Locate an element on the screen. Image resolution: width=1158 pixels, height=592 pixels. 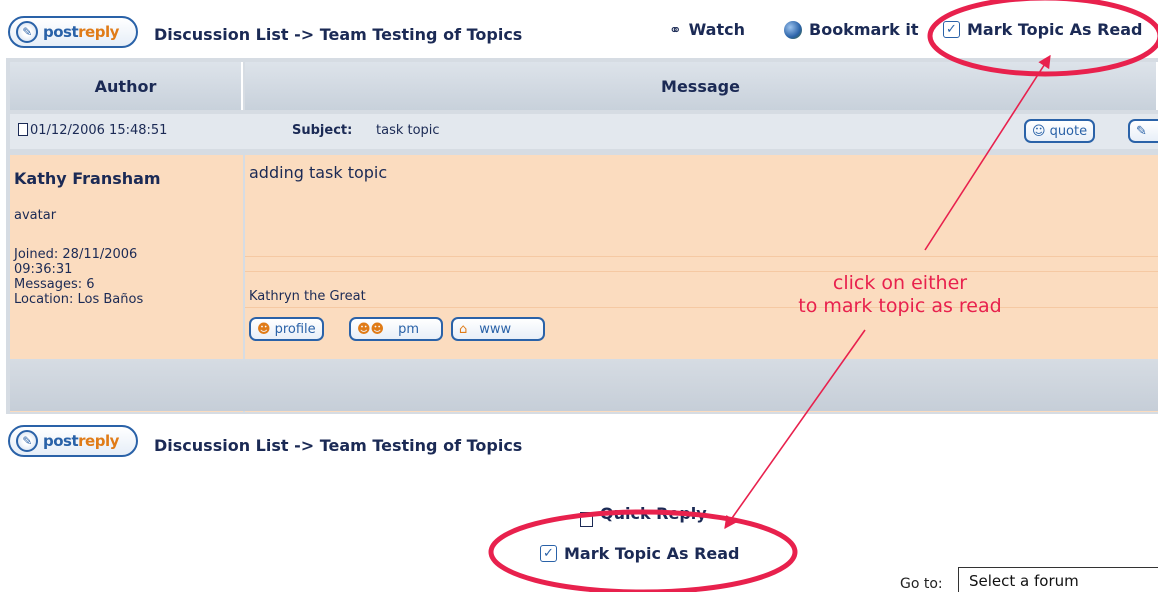
annotation-arrow-top is located at coordinates (987, 152).